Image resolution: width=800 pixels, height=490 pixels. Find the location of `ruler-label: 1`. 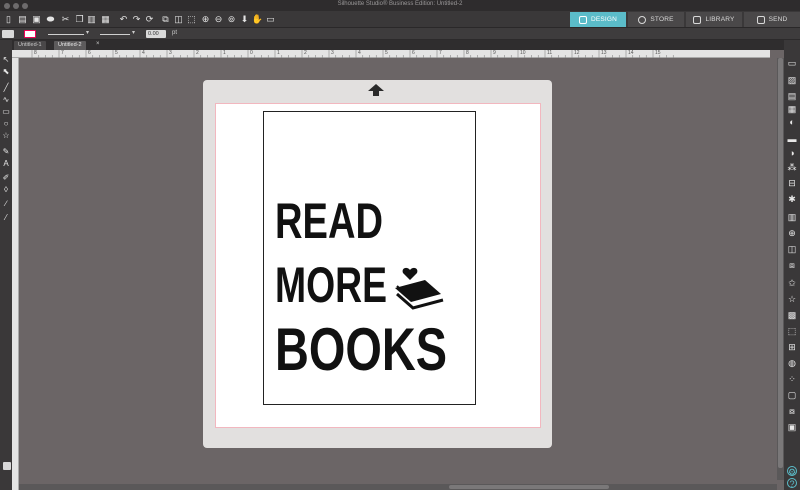

ruler-label: 1 is located at coordinates (224, 53).